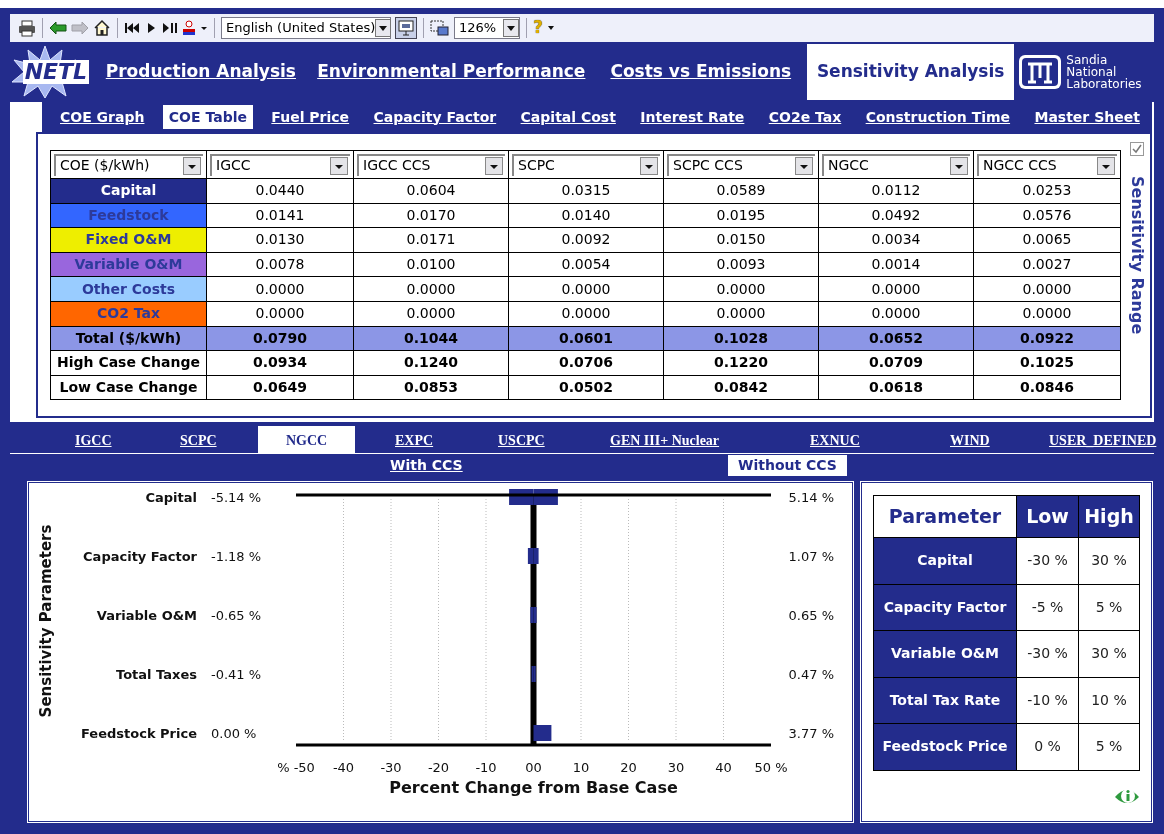 The image size is (1164, 834). Describe the element at coordinates (431, 191) in the screenshot. I see `table-cell: 0.0604` at that location.